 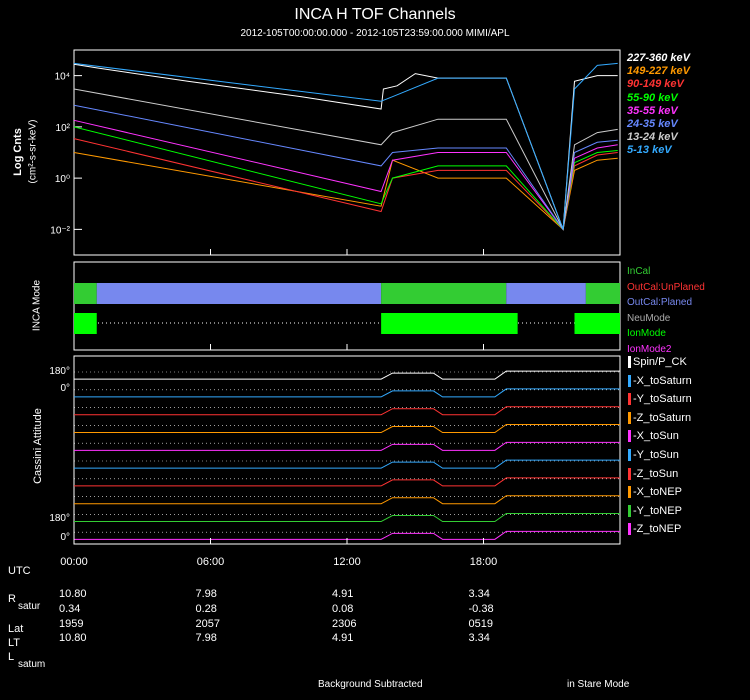 I want to click on tof-ytick-label-2: 10⁰, so click(x=62, y=179).